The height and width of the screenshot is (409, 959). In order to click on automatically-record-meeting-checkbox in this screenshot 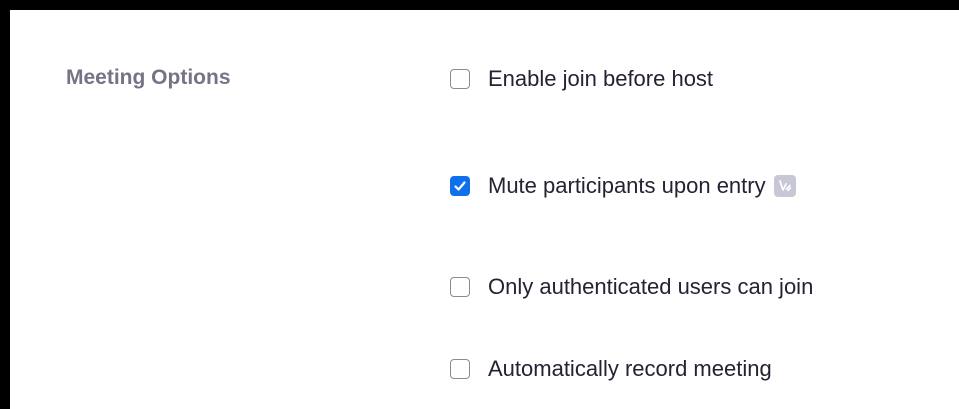, I will do `click(460, 369)`.